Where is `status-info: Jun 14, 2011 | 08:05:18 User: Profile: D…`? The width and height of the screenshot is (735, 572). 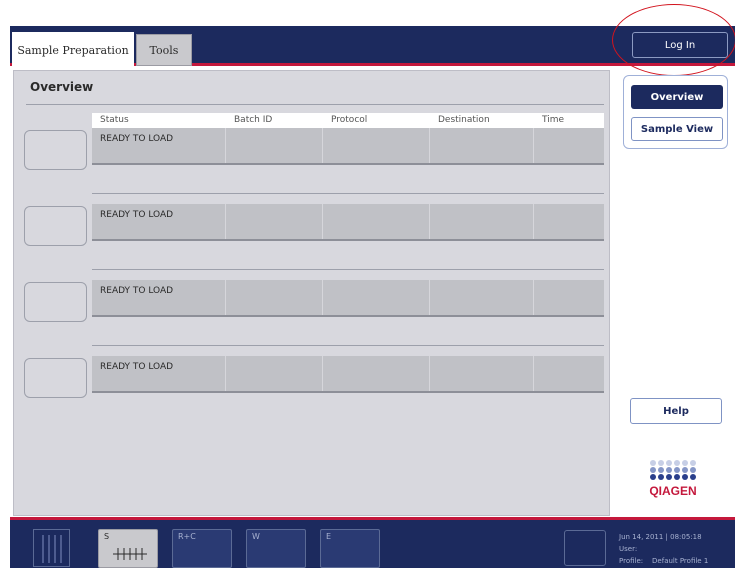
status-info: Jun 14, 2011 | 08:05:18 User: Profile: D… is located at coordinates (663, 549).